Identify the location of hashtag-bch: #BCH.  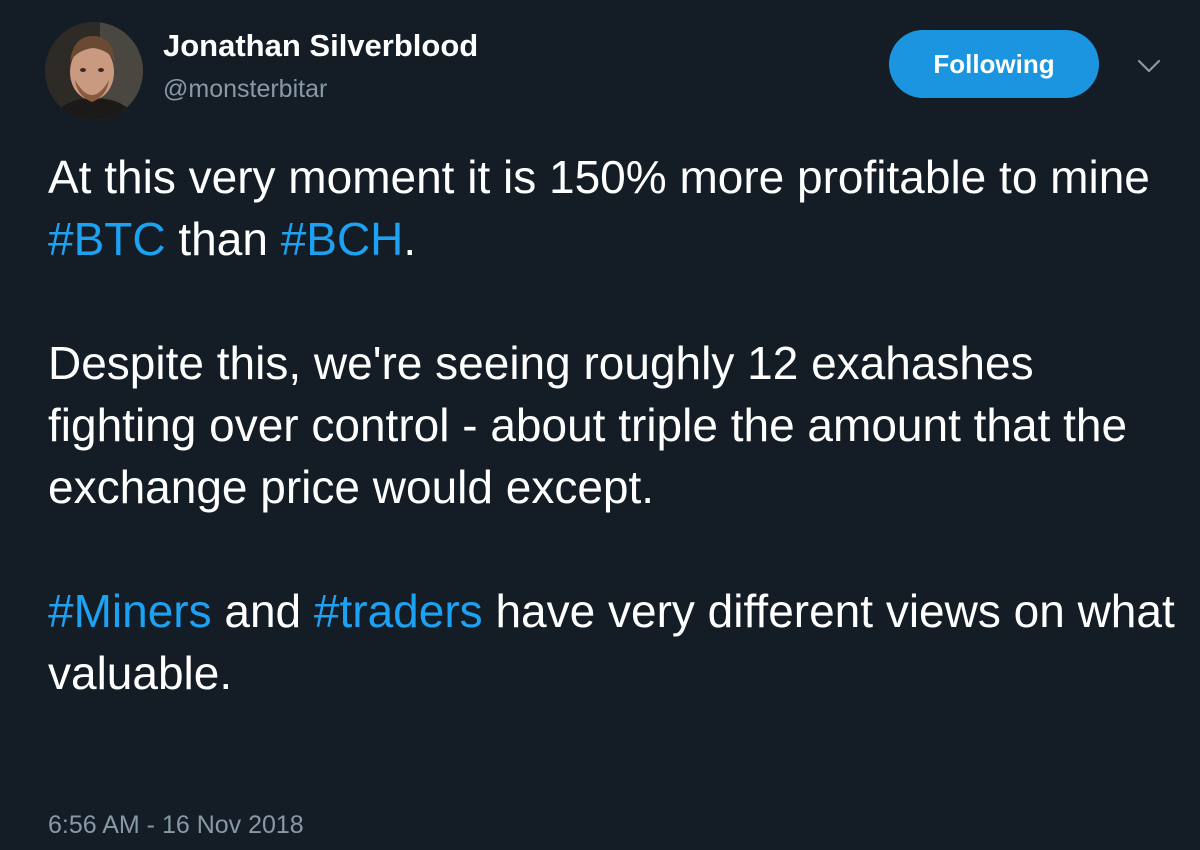
(342, 239).